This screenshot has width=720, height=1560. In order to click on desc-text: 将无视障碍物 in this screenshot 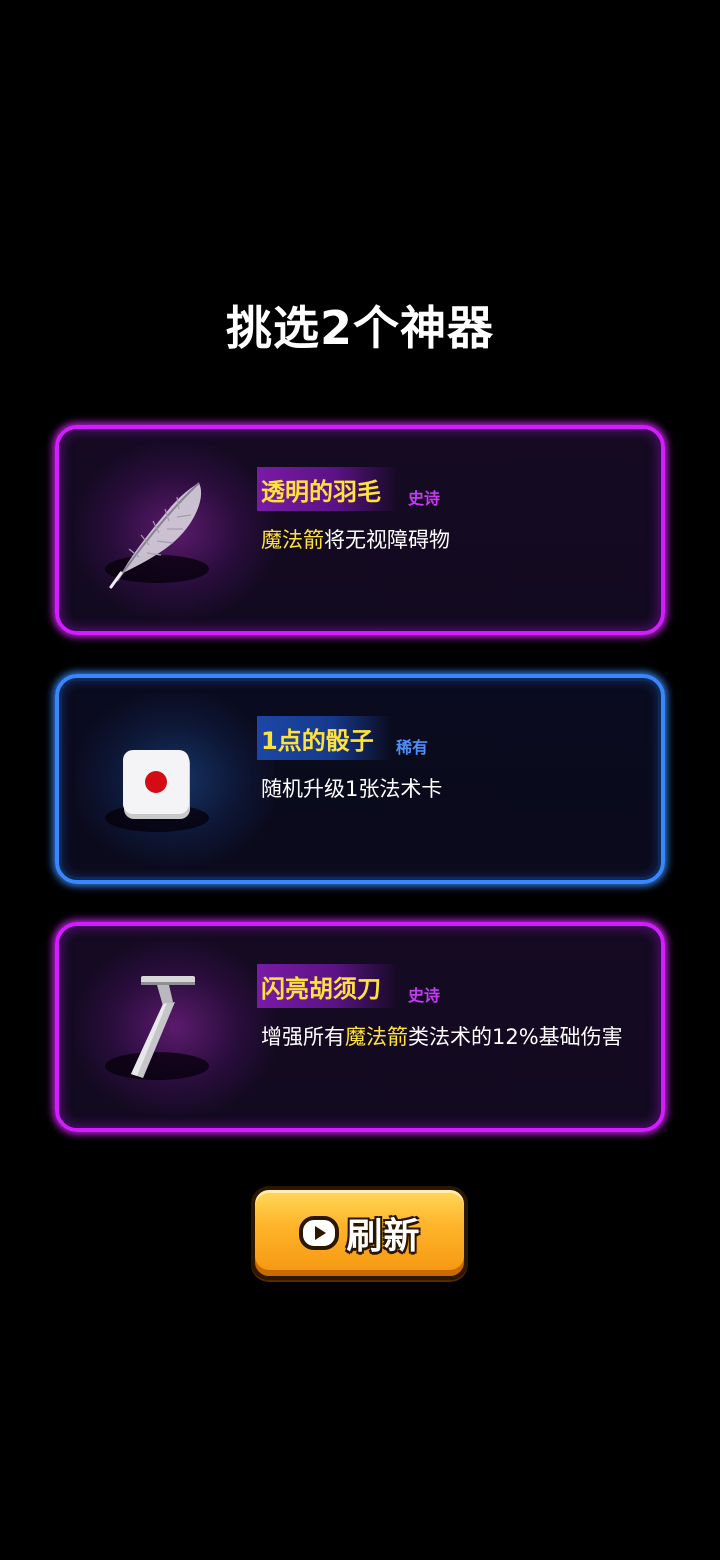, I will do `click(387, 540)`.